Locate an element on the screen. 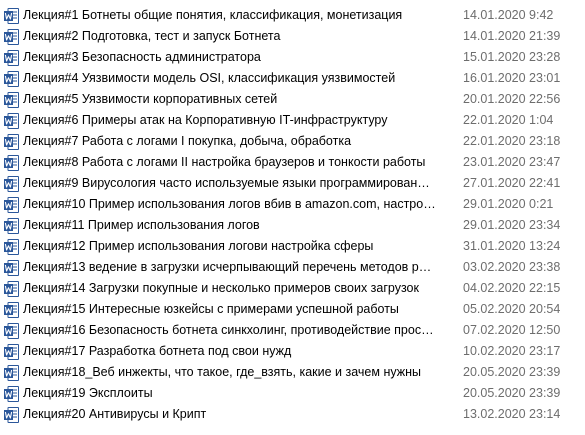 The width and height of the screenshot is (585, 435). file-modified-date: 23.01.2020 23:47 is located at coordinates (512, 162).